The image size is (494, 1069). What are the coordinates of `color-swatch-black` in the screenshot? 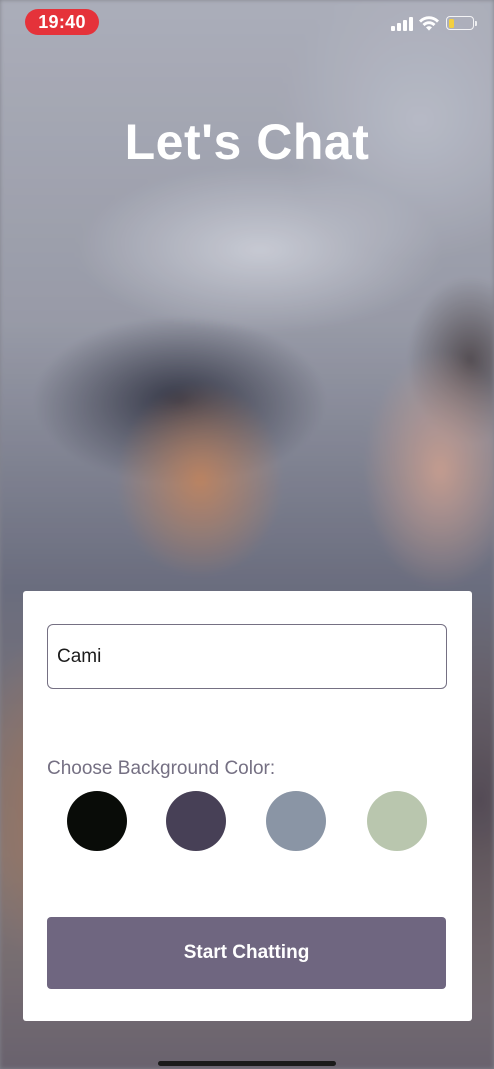 It's located at (97, 821).